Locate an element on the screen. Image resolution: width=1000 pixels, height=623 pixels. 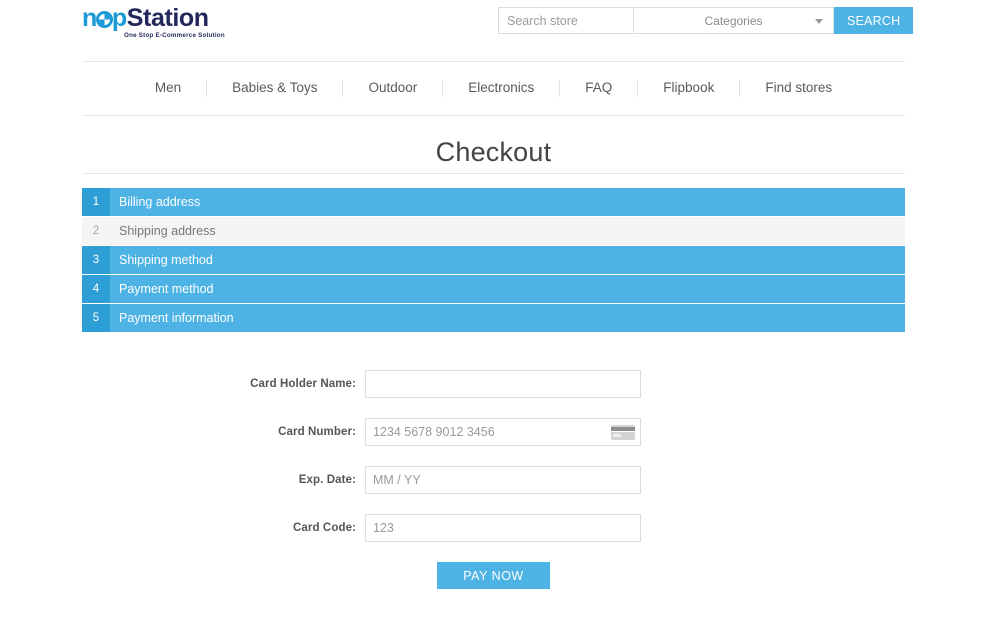
category-select: Categories is located at coordinates (734, 20).